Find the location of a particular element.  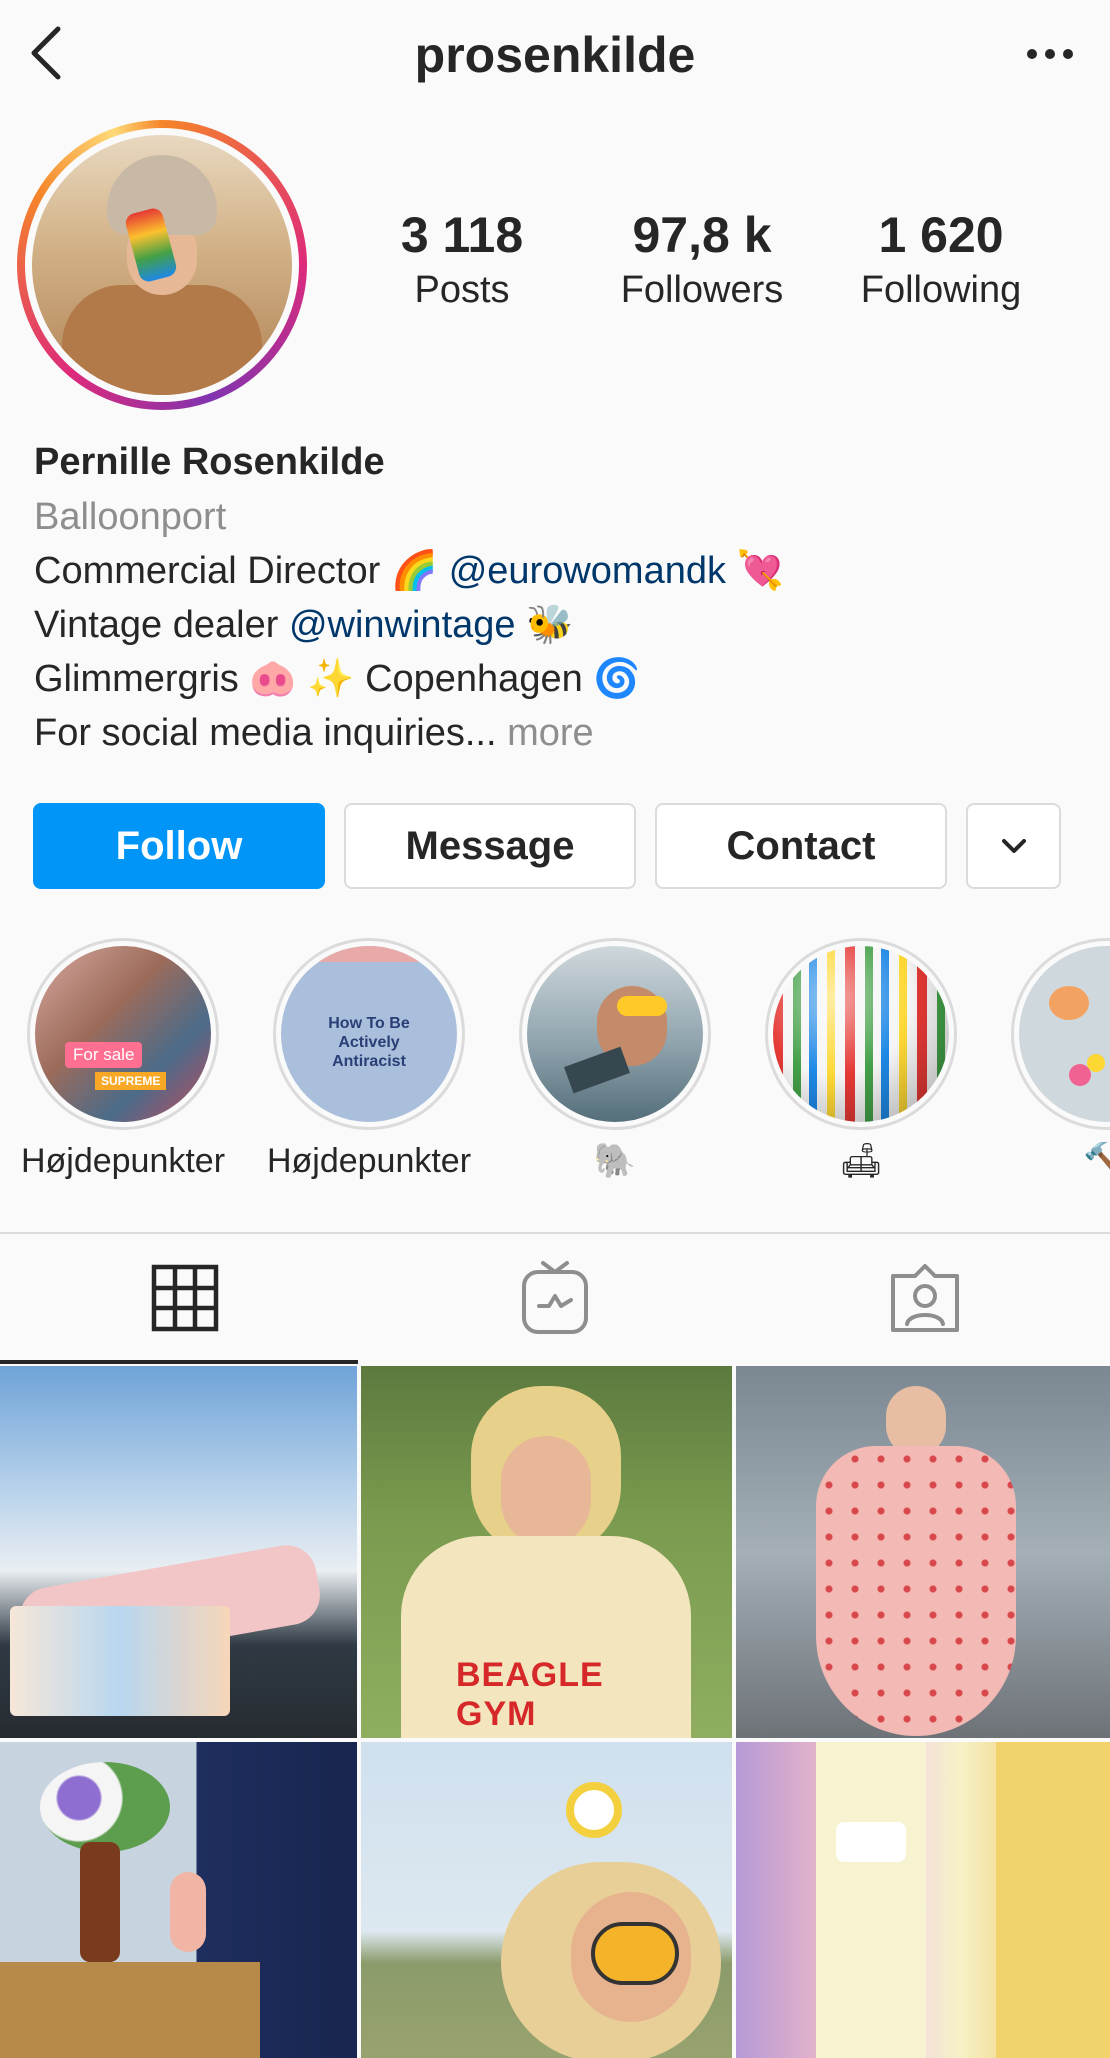

mention-link: @winwintage is located at coordinates (402, 625).